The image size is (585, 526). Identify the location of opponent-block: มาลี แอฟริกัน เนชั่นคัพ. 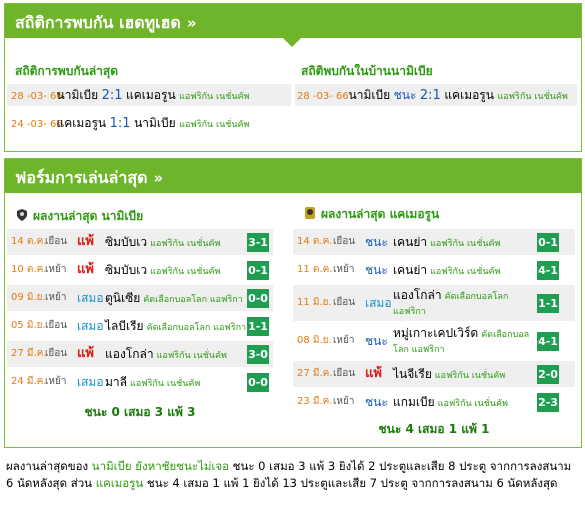
(177, 382).